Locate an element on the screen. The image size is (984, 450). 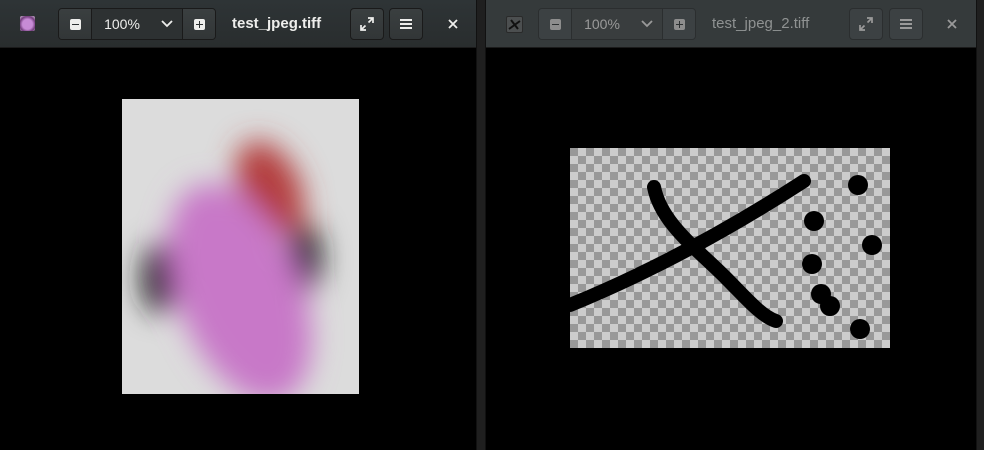
header-bar: 100% test_jpeg_2.tiff is located at coordinates (731, 24).